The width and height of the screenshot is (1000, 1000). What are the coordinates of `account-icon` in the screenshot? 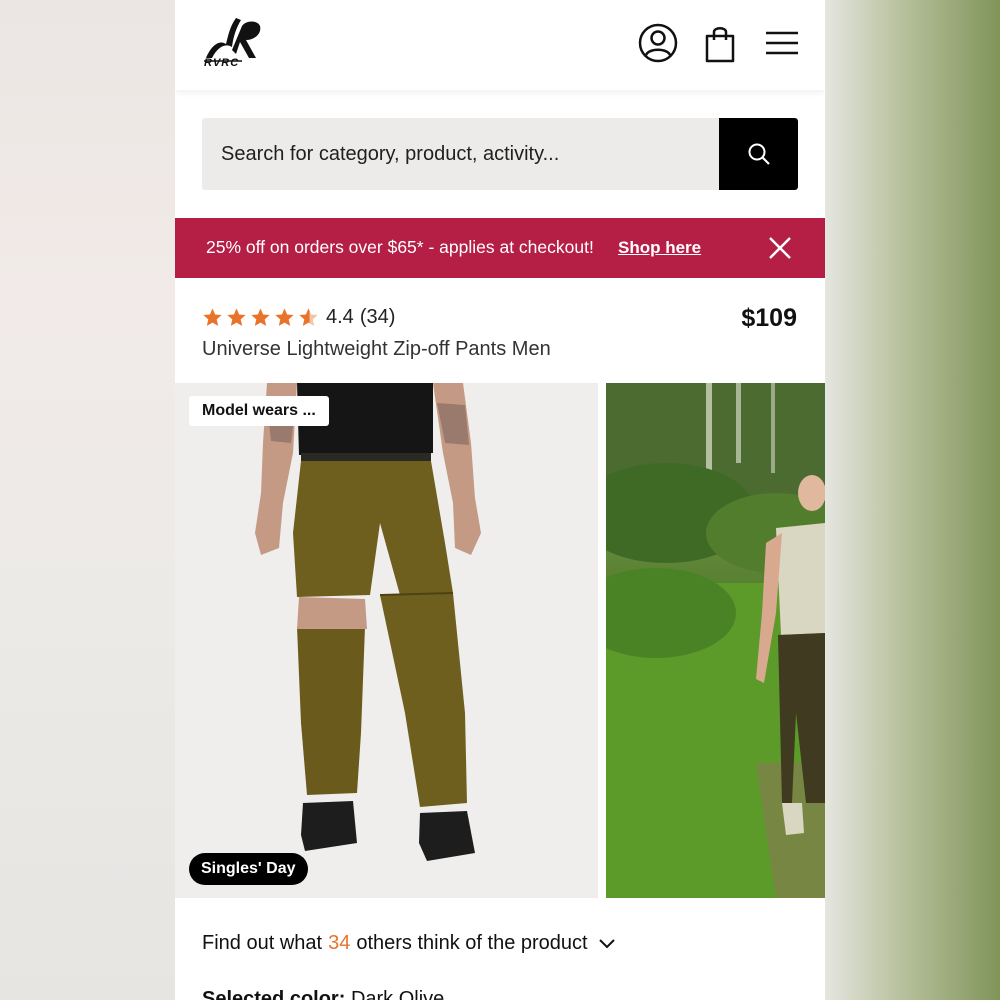 It's located at (658, 43).